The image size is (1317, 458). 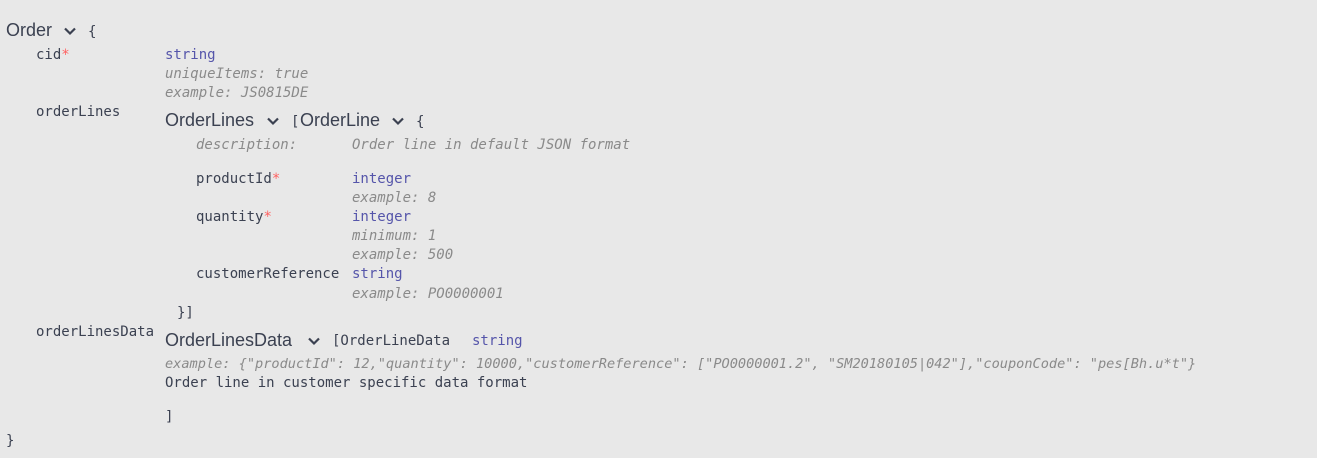 What do you see at coordinates (391, 341) in the screenshot?
I see `orderlinedata-inline-label: [OrderLineData` at bounding box center [391, 341].